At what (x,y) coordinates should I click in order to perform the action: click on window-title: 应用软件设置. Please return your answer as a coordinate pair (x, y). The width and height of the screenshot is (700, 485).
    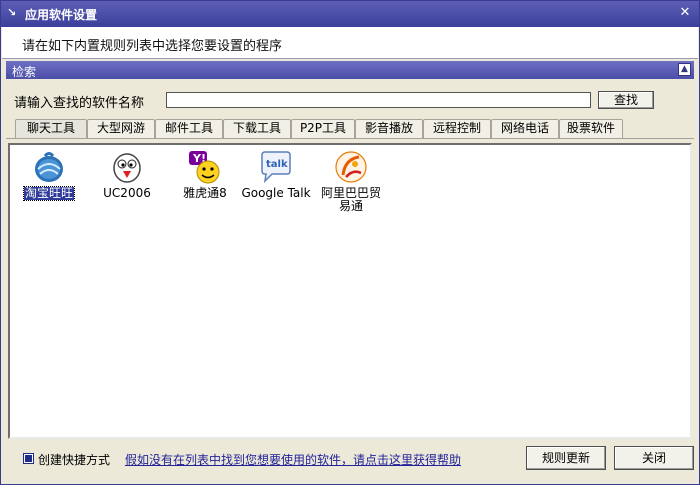
    Looking at the image, I should click on (61, 15).